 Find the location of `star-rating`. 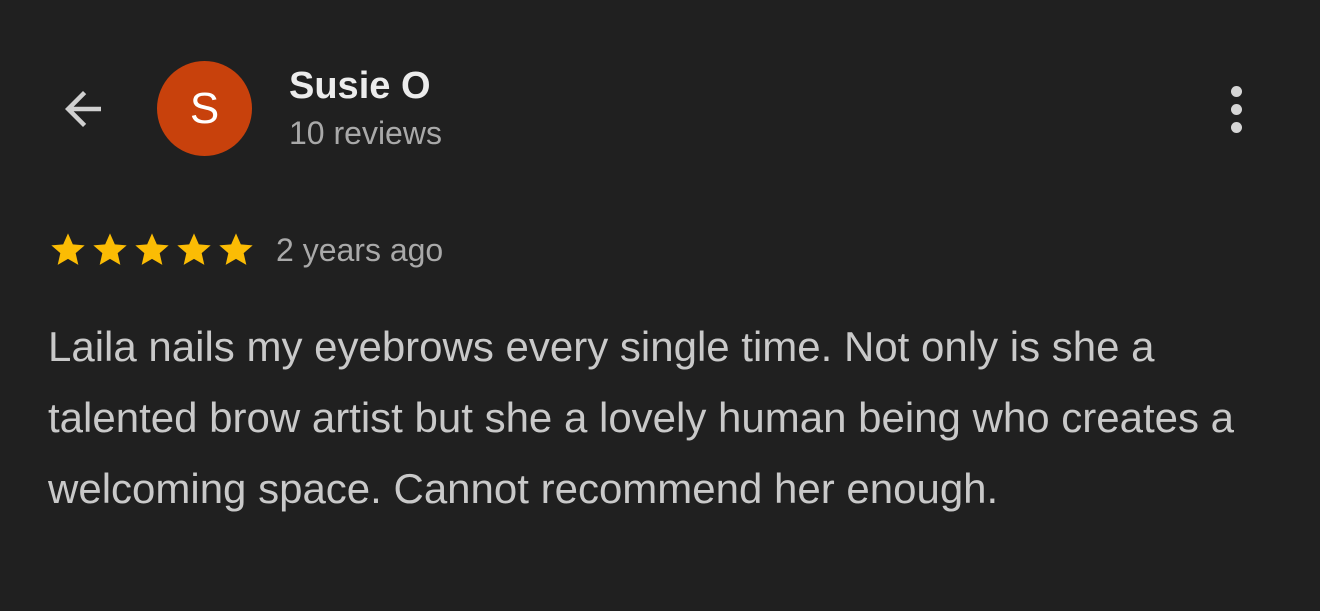

star-rating is located at coordinates (152, 250).